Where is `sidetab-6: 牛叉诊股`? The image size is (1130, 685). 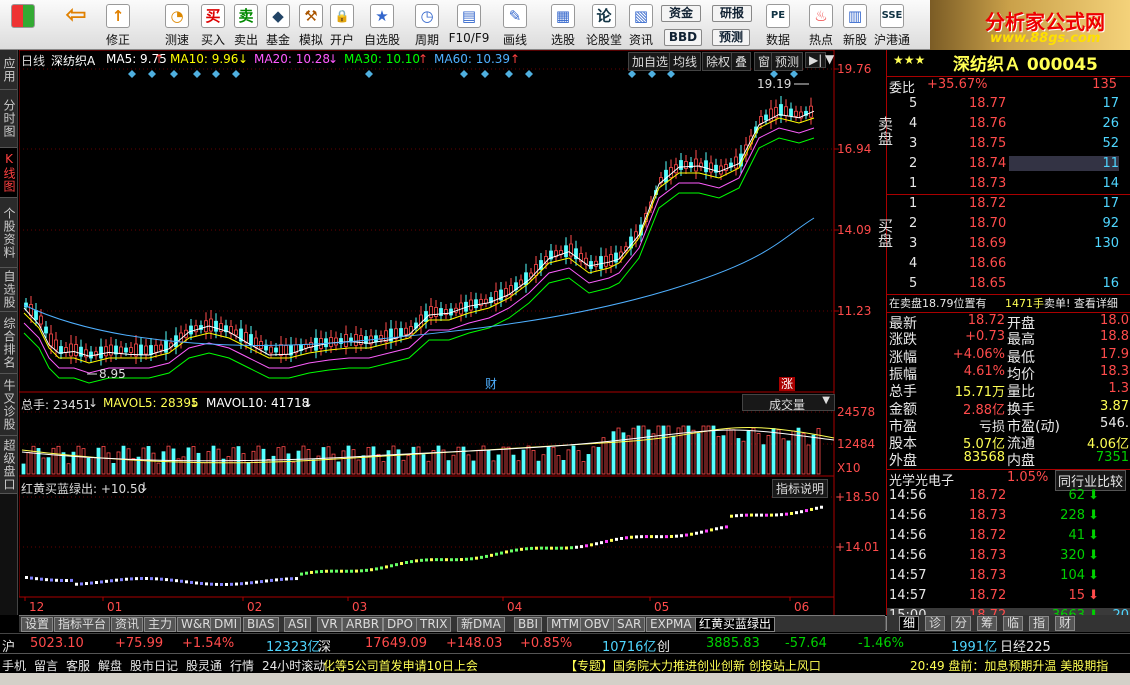
sidetab-6: 牛叉诊股 is located at coordinates (8, 405).